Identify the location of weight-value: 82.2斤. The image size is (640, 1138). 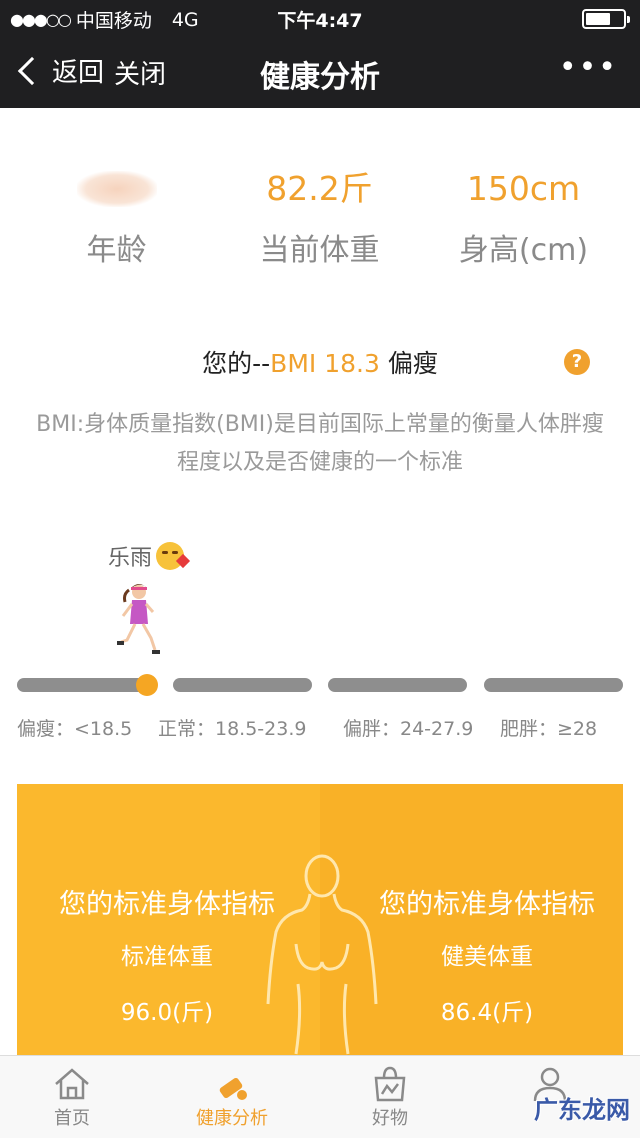
(319, 188).